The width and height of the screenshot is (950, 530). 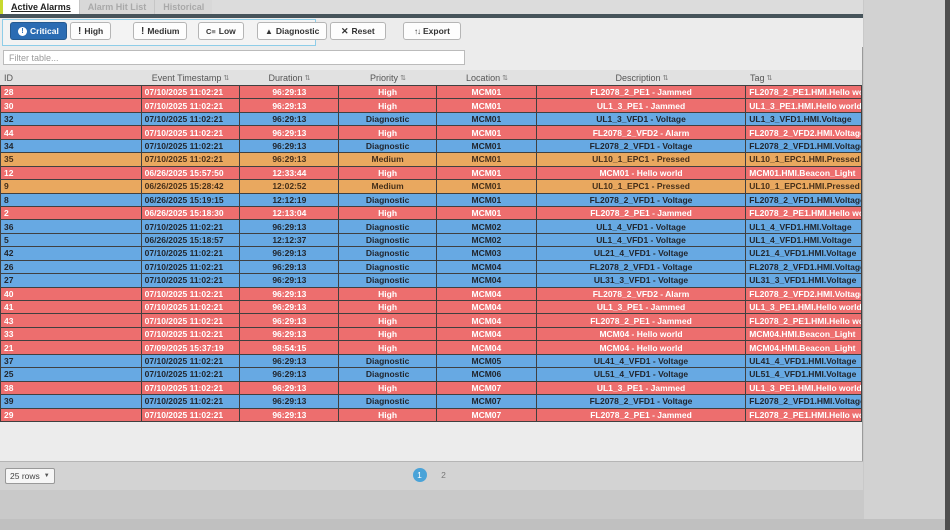 I want to click on table-cell: 32, so click(x=71, y=119).